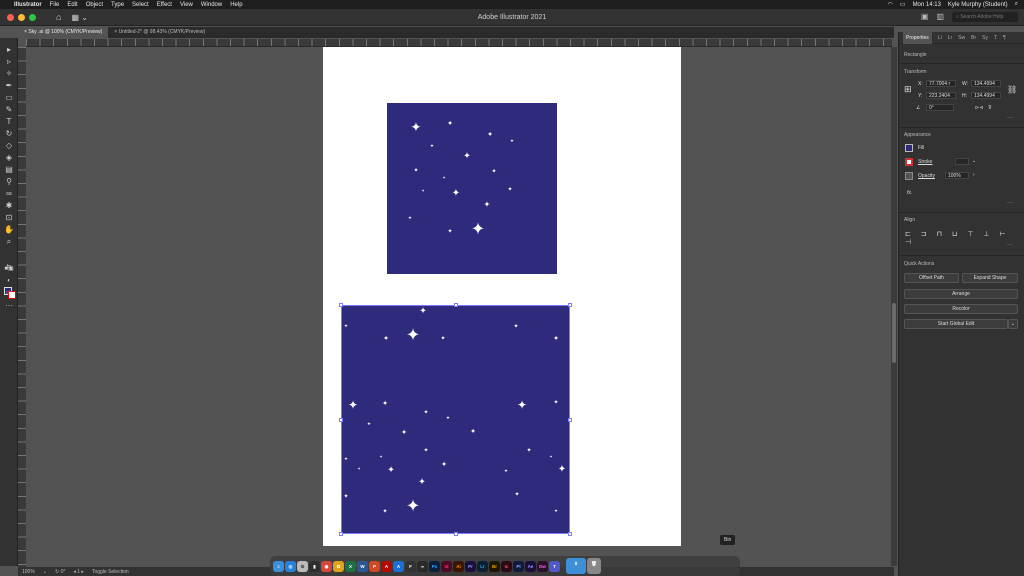 Image resolution: width=1024 pixels, height=576 pixels. Describe the element at coordinates (458, 566) in the screenshot. I see `dock-app-ai: Ai` at that location.